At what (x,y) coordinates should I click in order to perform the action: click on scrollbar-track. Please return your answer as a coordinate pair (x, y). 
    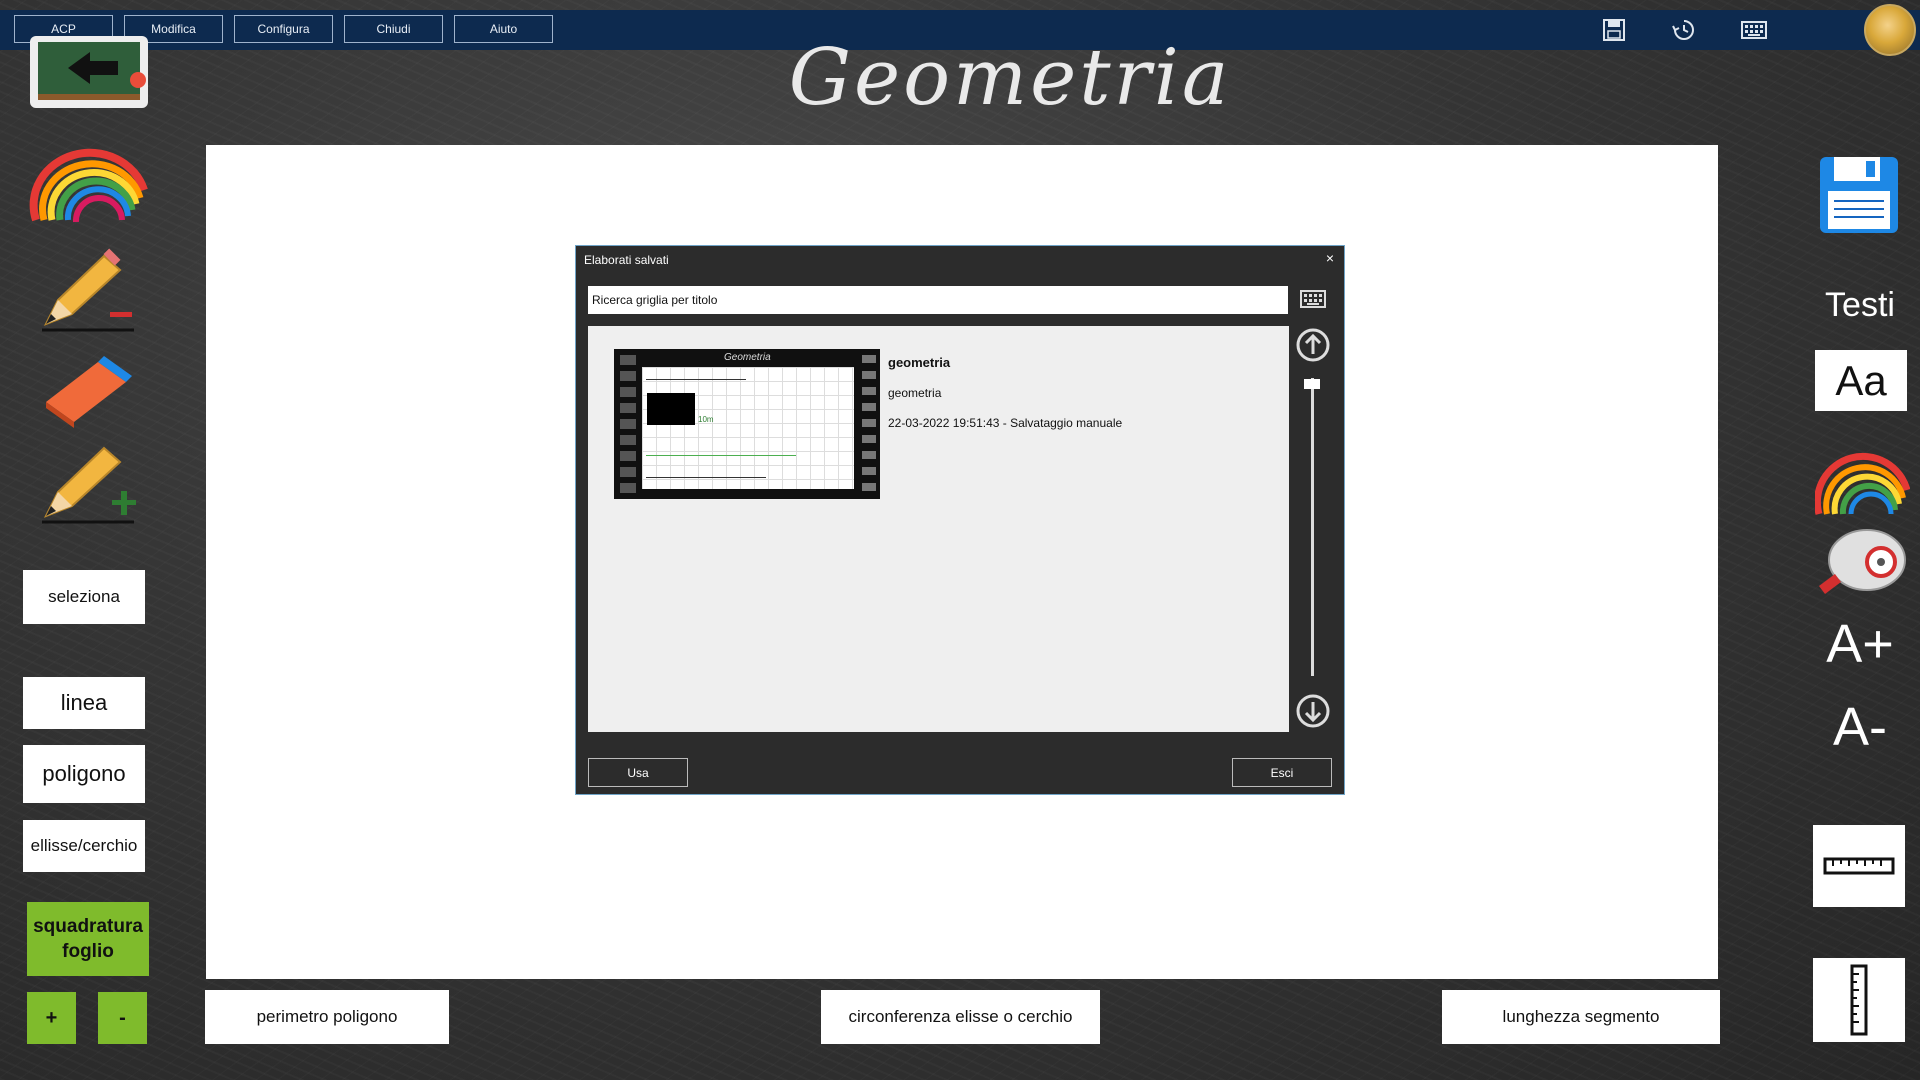
    Looking at the image, I should click on (1312, 527).